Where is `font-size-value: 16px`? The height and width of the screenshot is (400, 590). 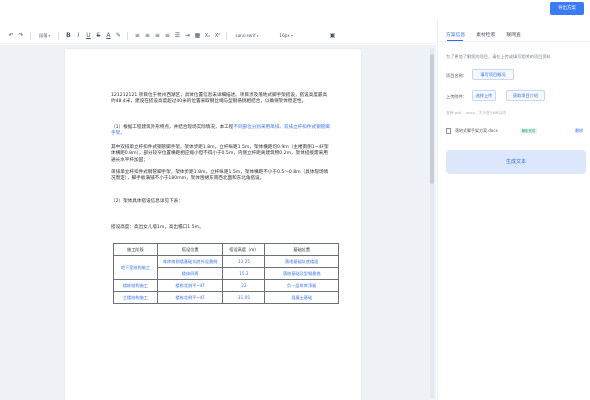 font-size-value: 16px is located at coordinates (284, 35).